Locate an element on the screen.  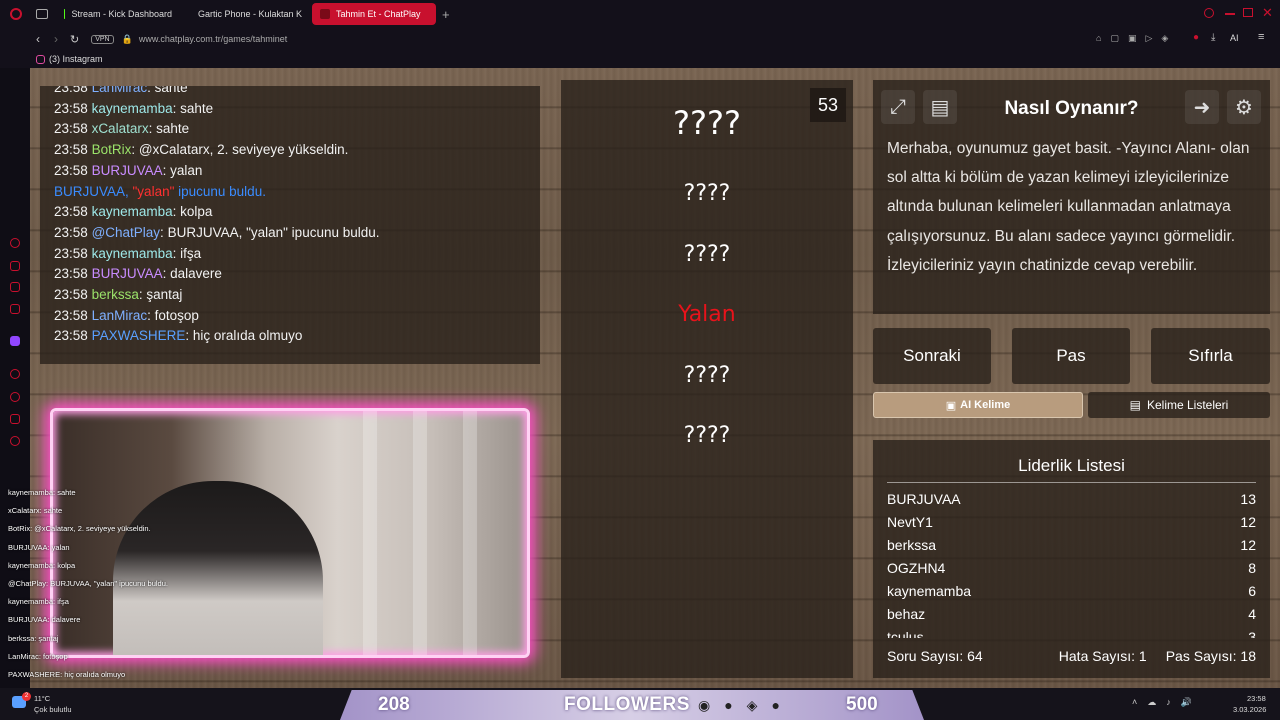
countdown-timer: 53 is located at coordinates (828, 105).